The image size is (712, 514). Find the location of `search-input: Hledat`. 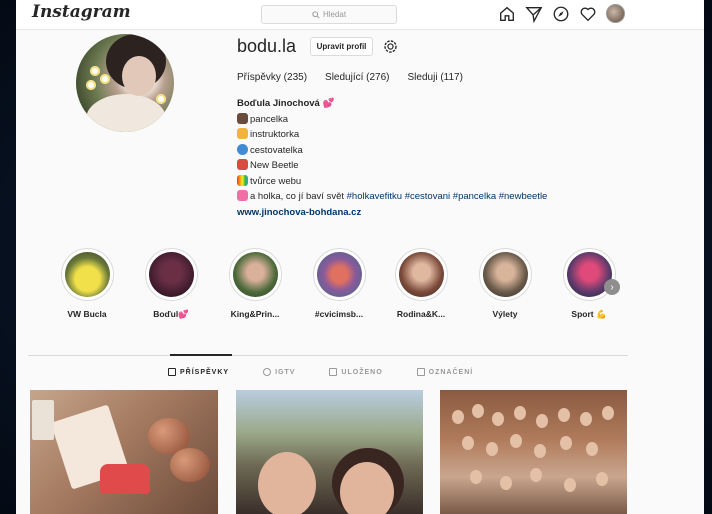

search-input: Hledat is located at coordinates (329, 14).